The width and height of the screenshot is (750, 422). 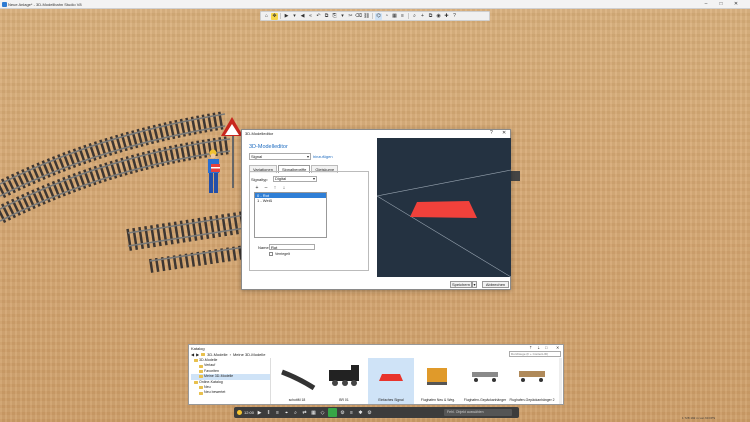 I want to click on model-preview, so click(x=444, y=207).